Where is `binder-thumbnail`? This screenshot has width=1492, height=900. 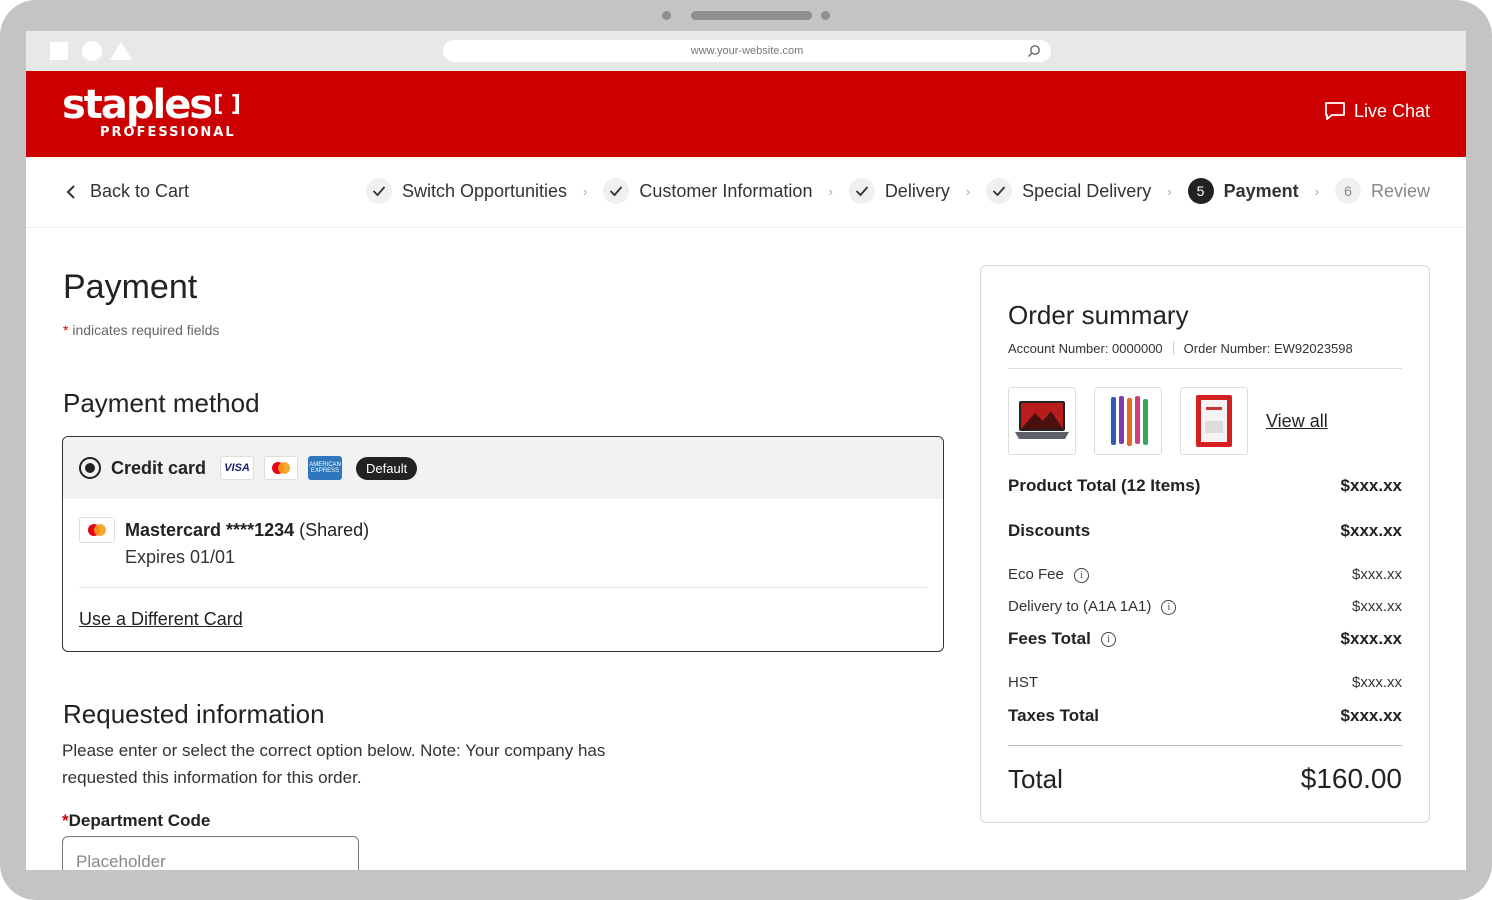 binder-thumbnail is located at coordinates (1214, 421).